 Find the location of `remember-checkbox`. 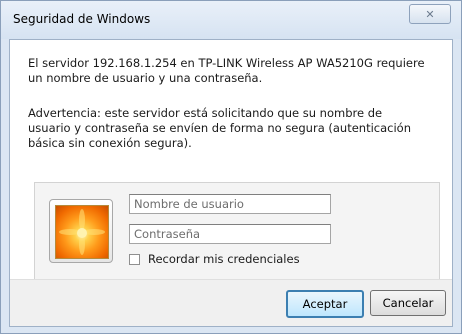

remember-checkbox is located at coordinates (134, 259).